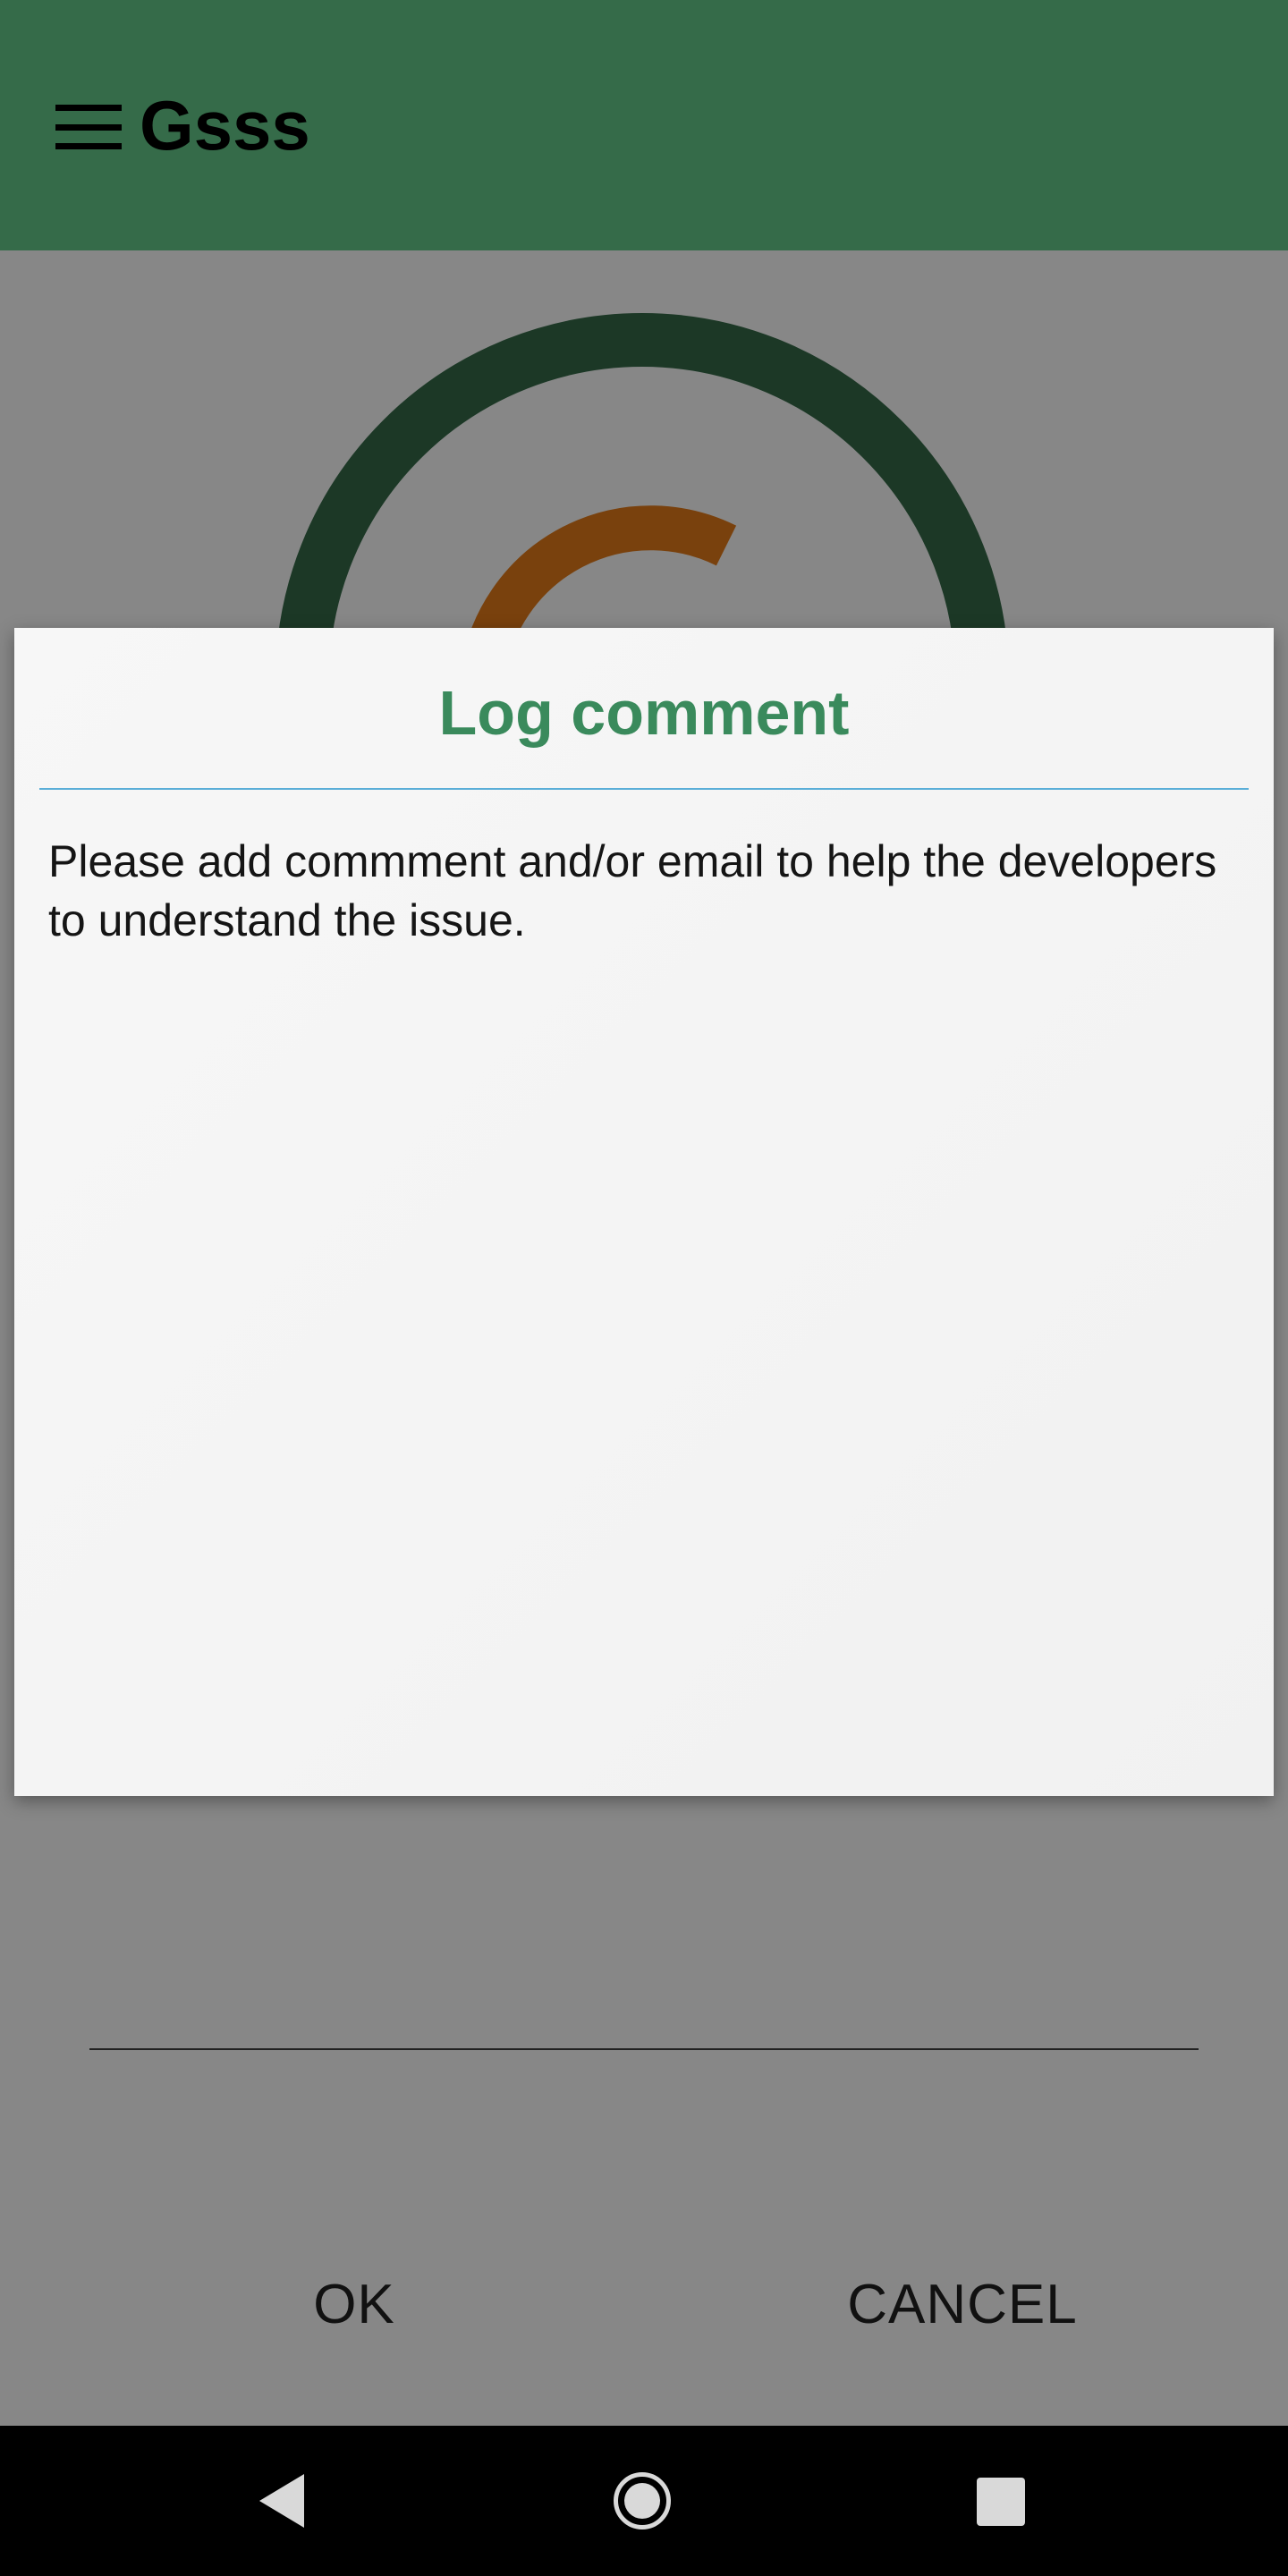  I want to click on cancel-button: CANCEL, so click(962, 2305).